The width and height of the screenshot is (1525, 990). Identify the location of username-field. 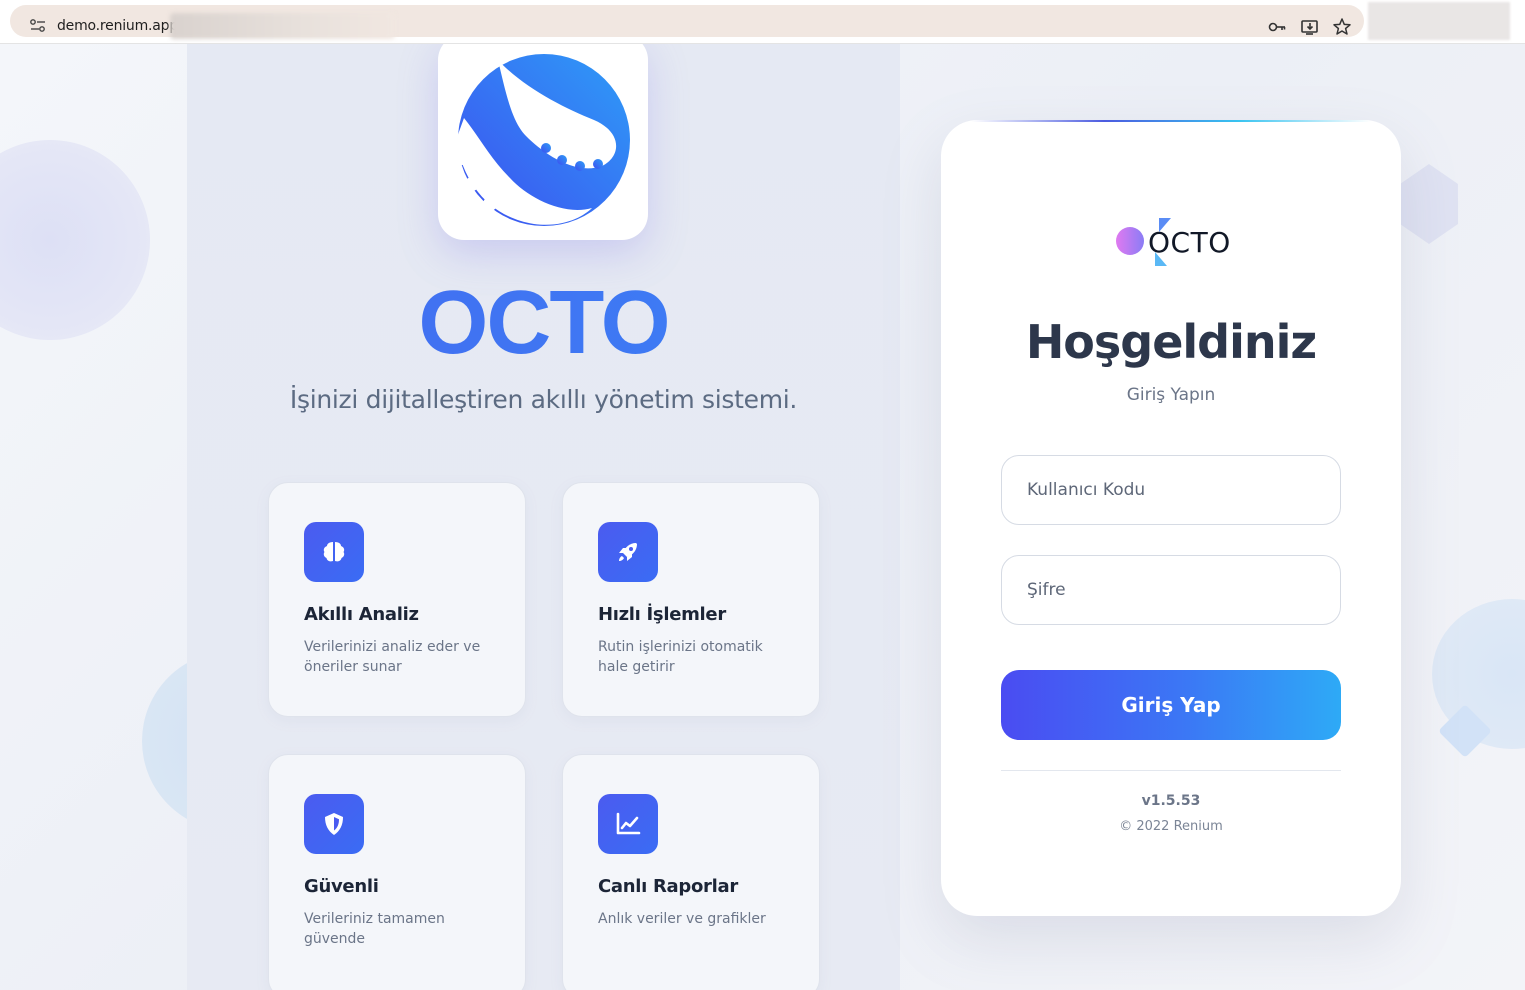
(1171, 490).